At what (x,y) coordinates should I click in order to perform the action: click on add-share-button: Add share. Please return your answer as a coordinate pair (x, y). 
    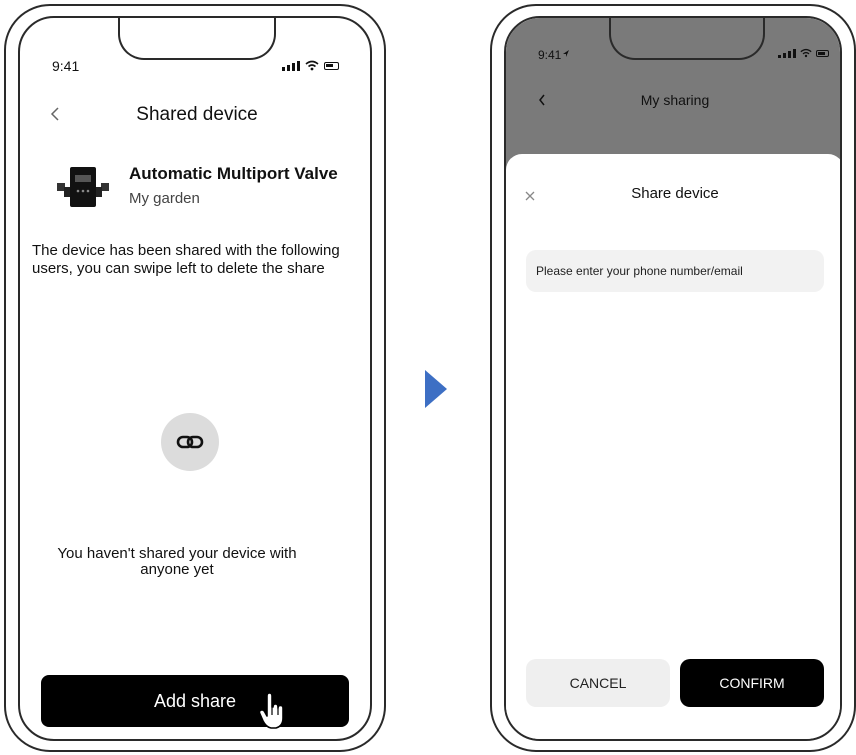
    Looking at the image, I should click on (195, 701).